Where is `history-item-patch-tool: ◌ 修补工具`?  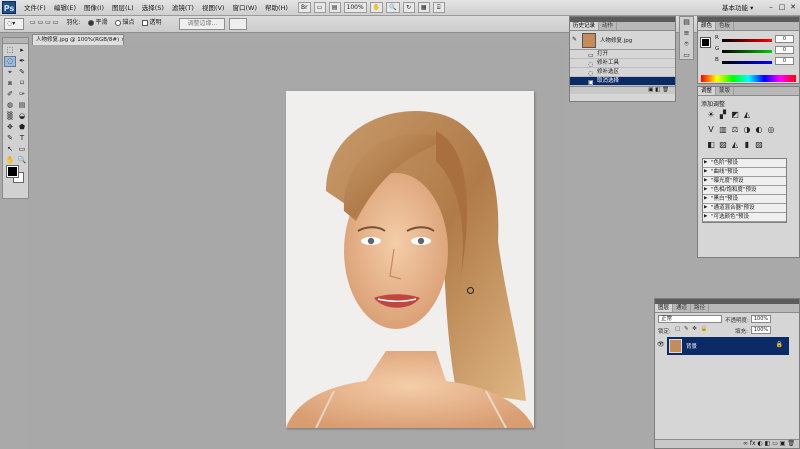 history-item-patch-tool: ◌ 修补工具 is located at coordinates (622, 63).